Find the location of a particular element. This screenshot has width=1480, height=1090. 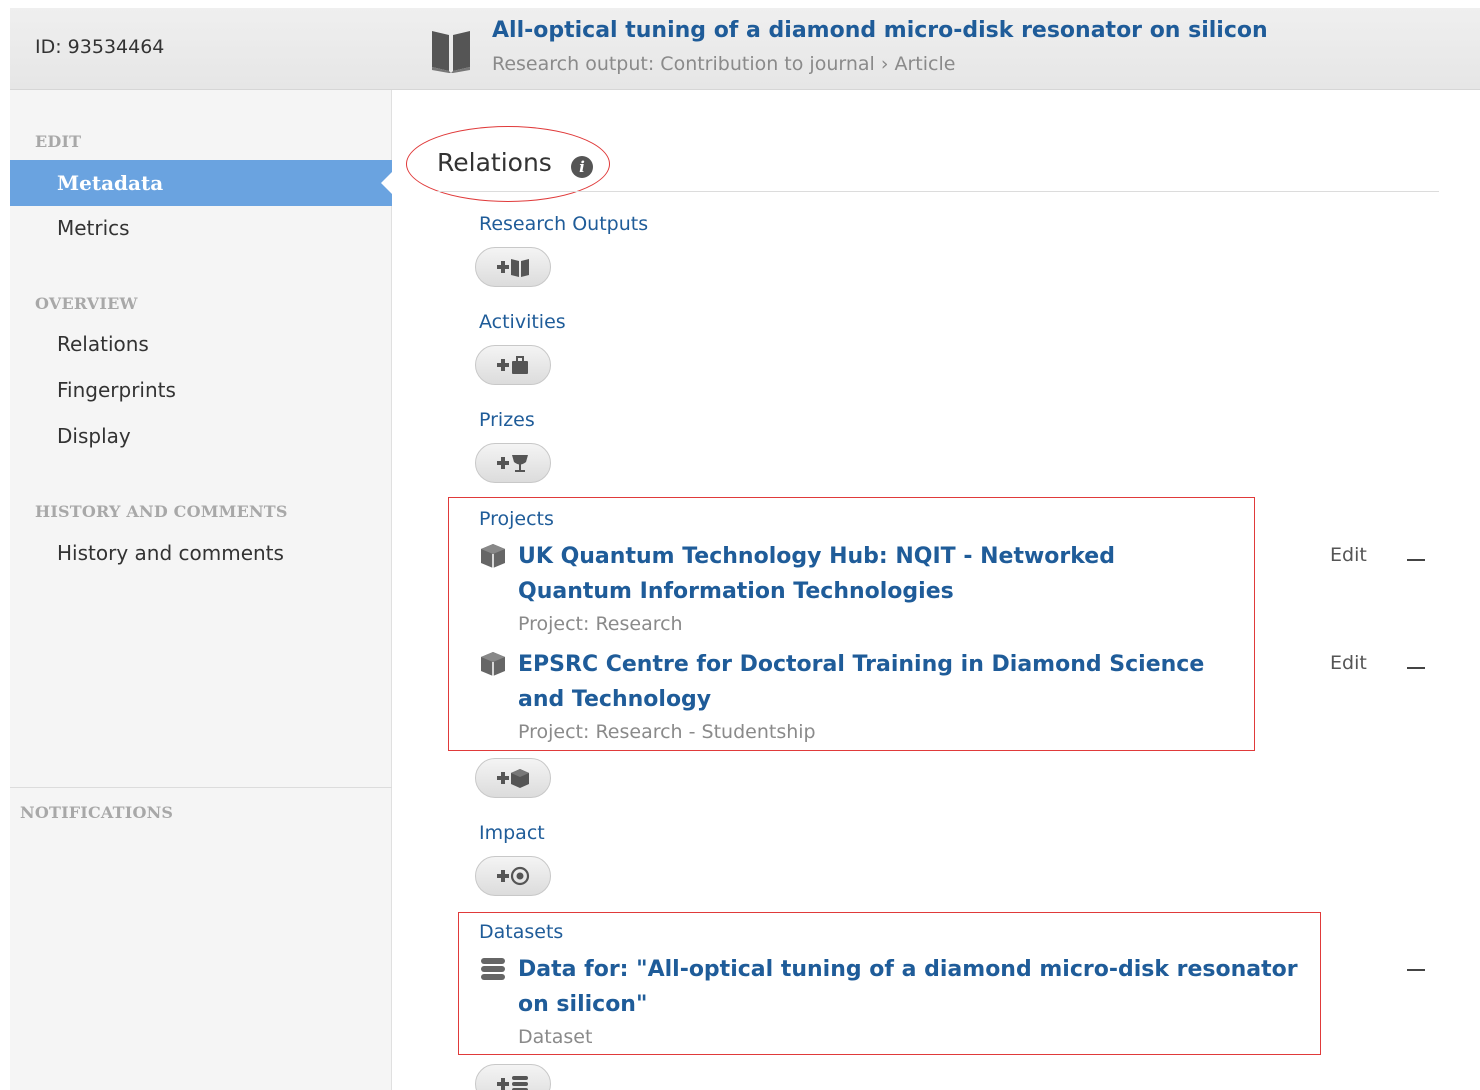

impact-label: Impact is located at coordinates (512, 833).